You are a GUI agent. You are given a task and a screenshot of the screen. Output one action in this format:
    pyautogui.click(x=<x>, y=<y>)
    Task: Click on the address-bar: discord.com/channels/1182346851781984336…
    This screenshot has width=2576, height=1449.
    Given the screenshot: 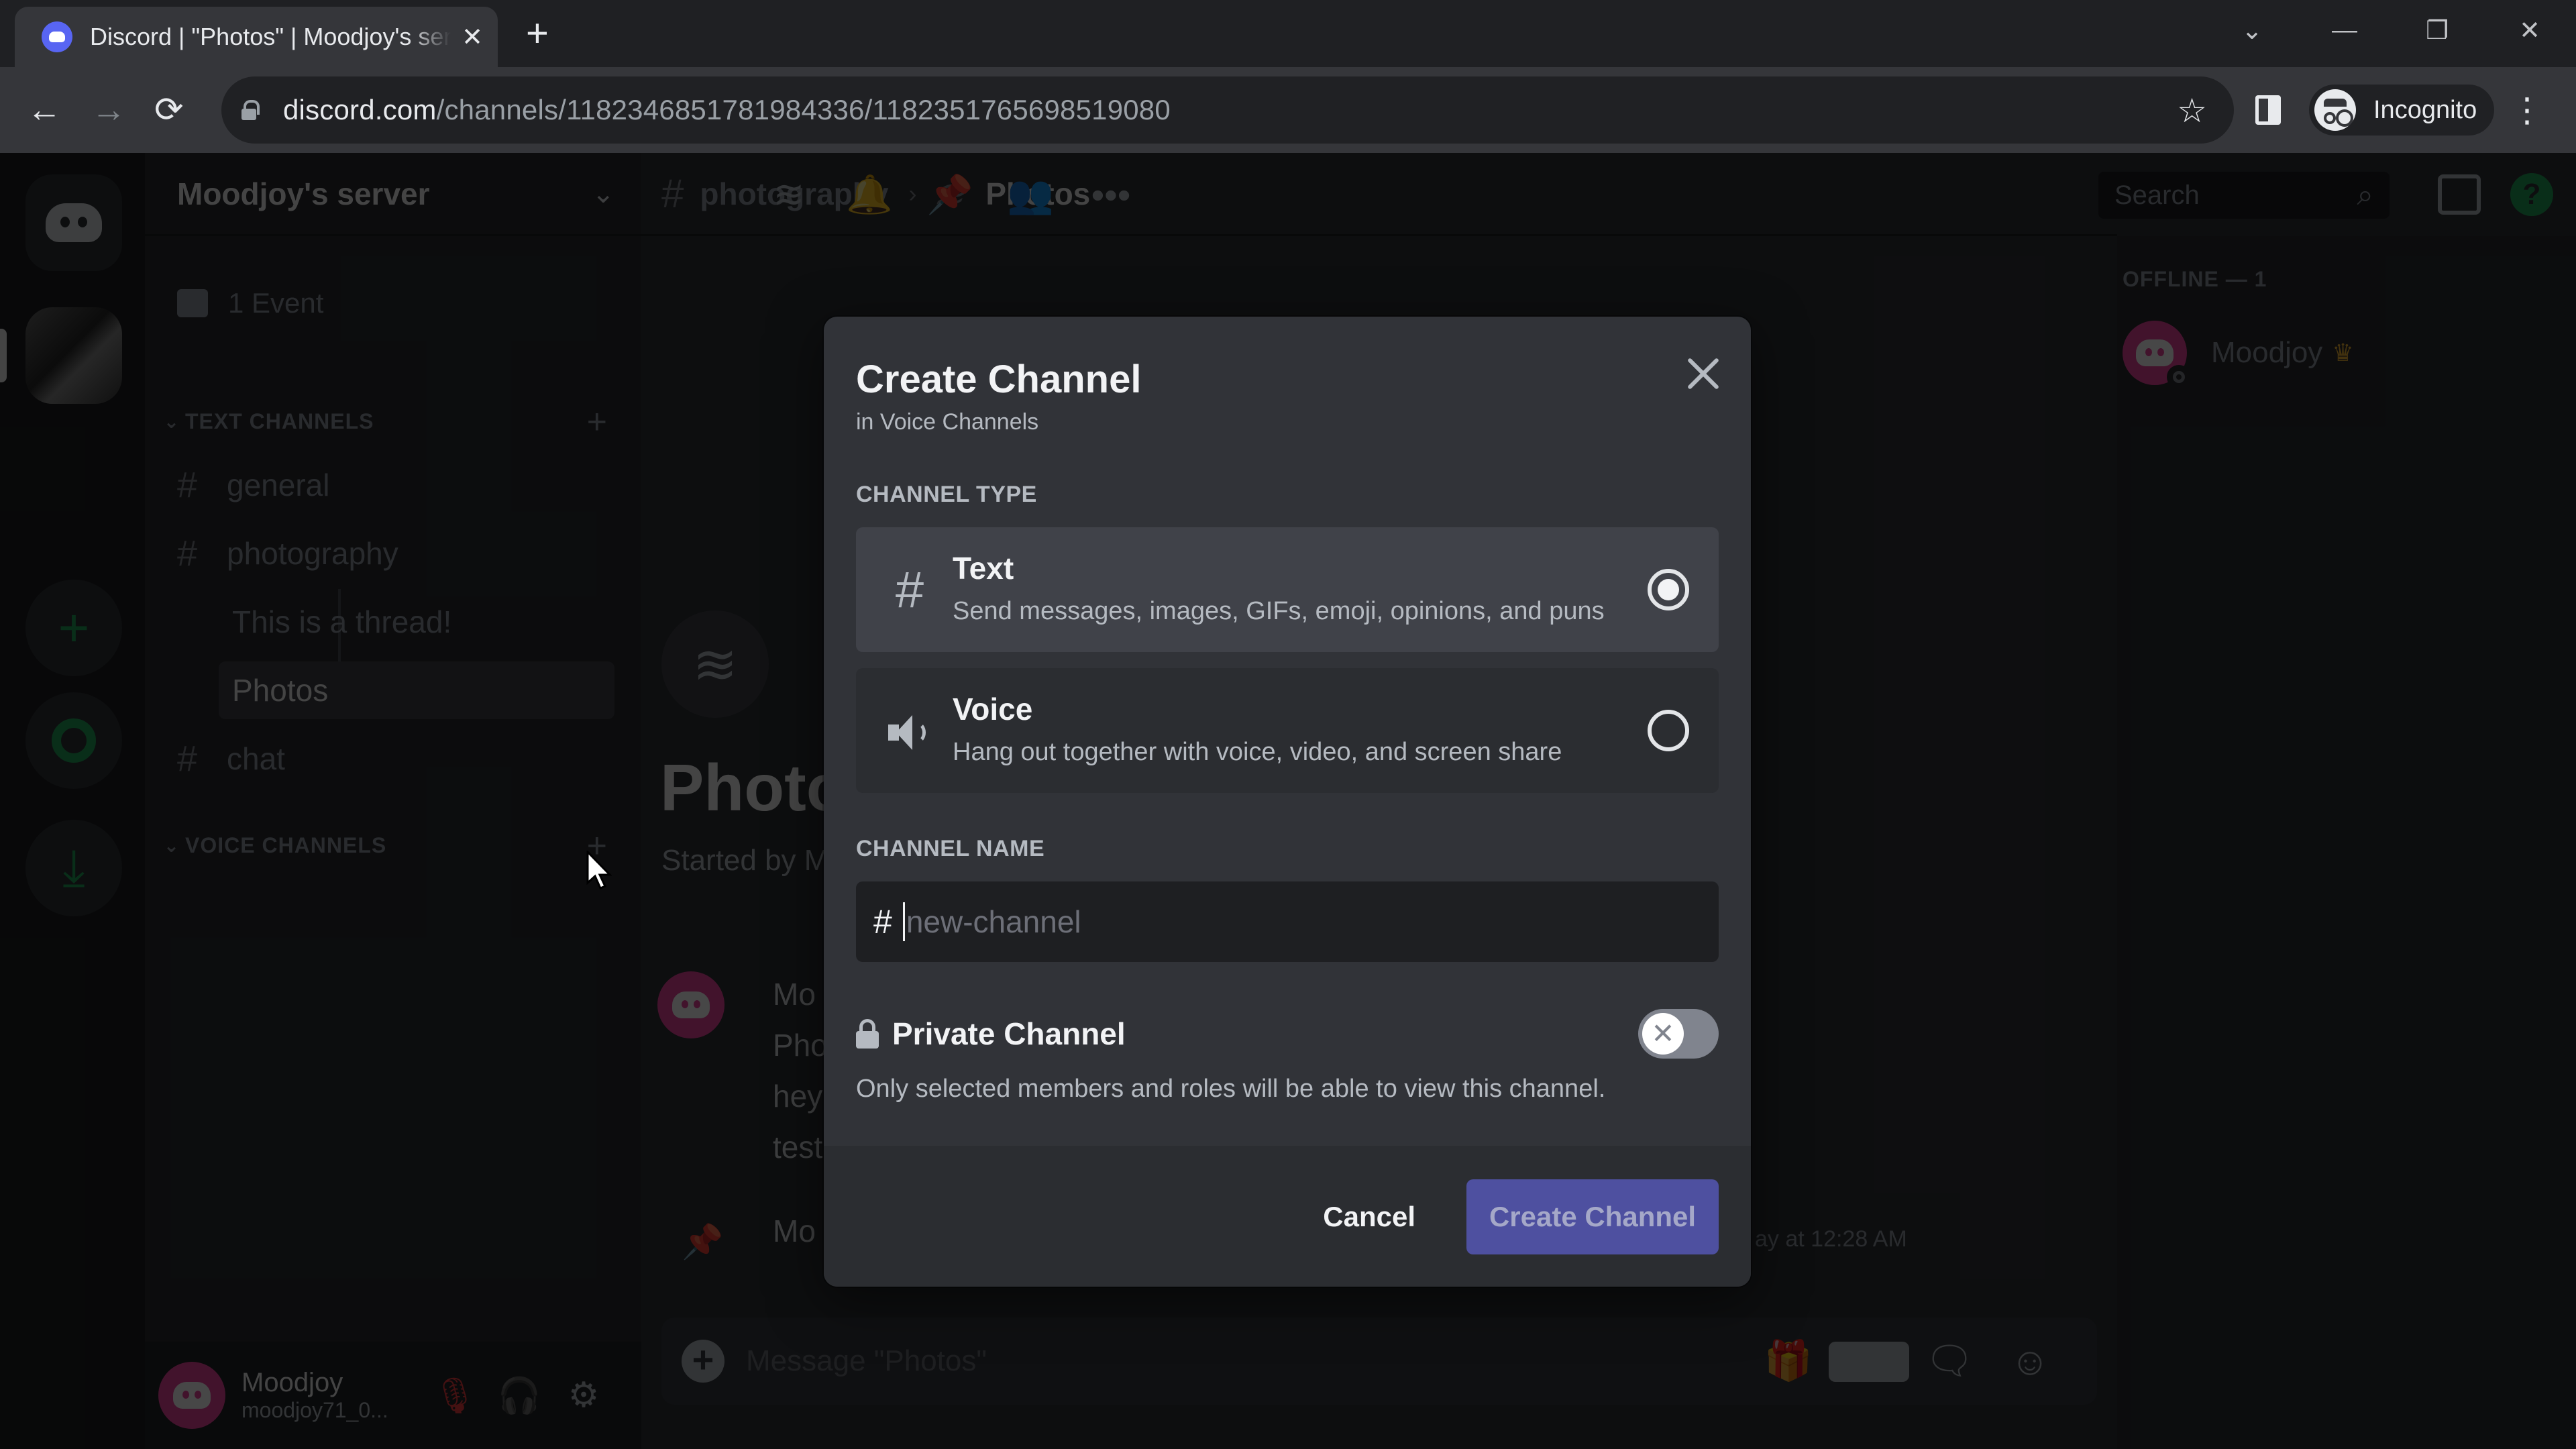 What is the action you would take?
    pyautogui.click(x=1227, y=110)
    